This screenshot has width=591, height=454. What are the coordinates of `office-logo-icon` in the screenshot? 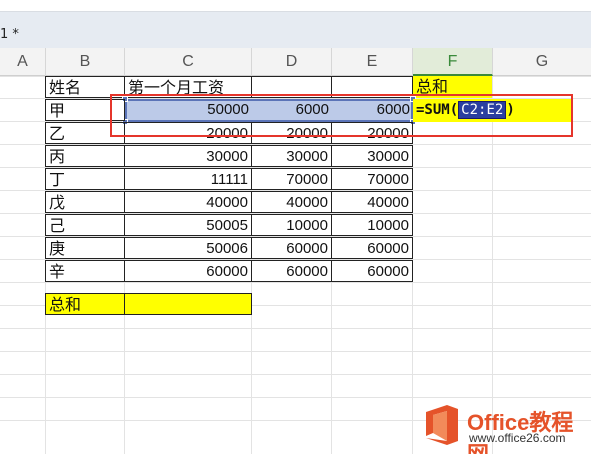 It's located at (442, 425).